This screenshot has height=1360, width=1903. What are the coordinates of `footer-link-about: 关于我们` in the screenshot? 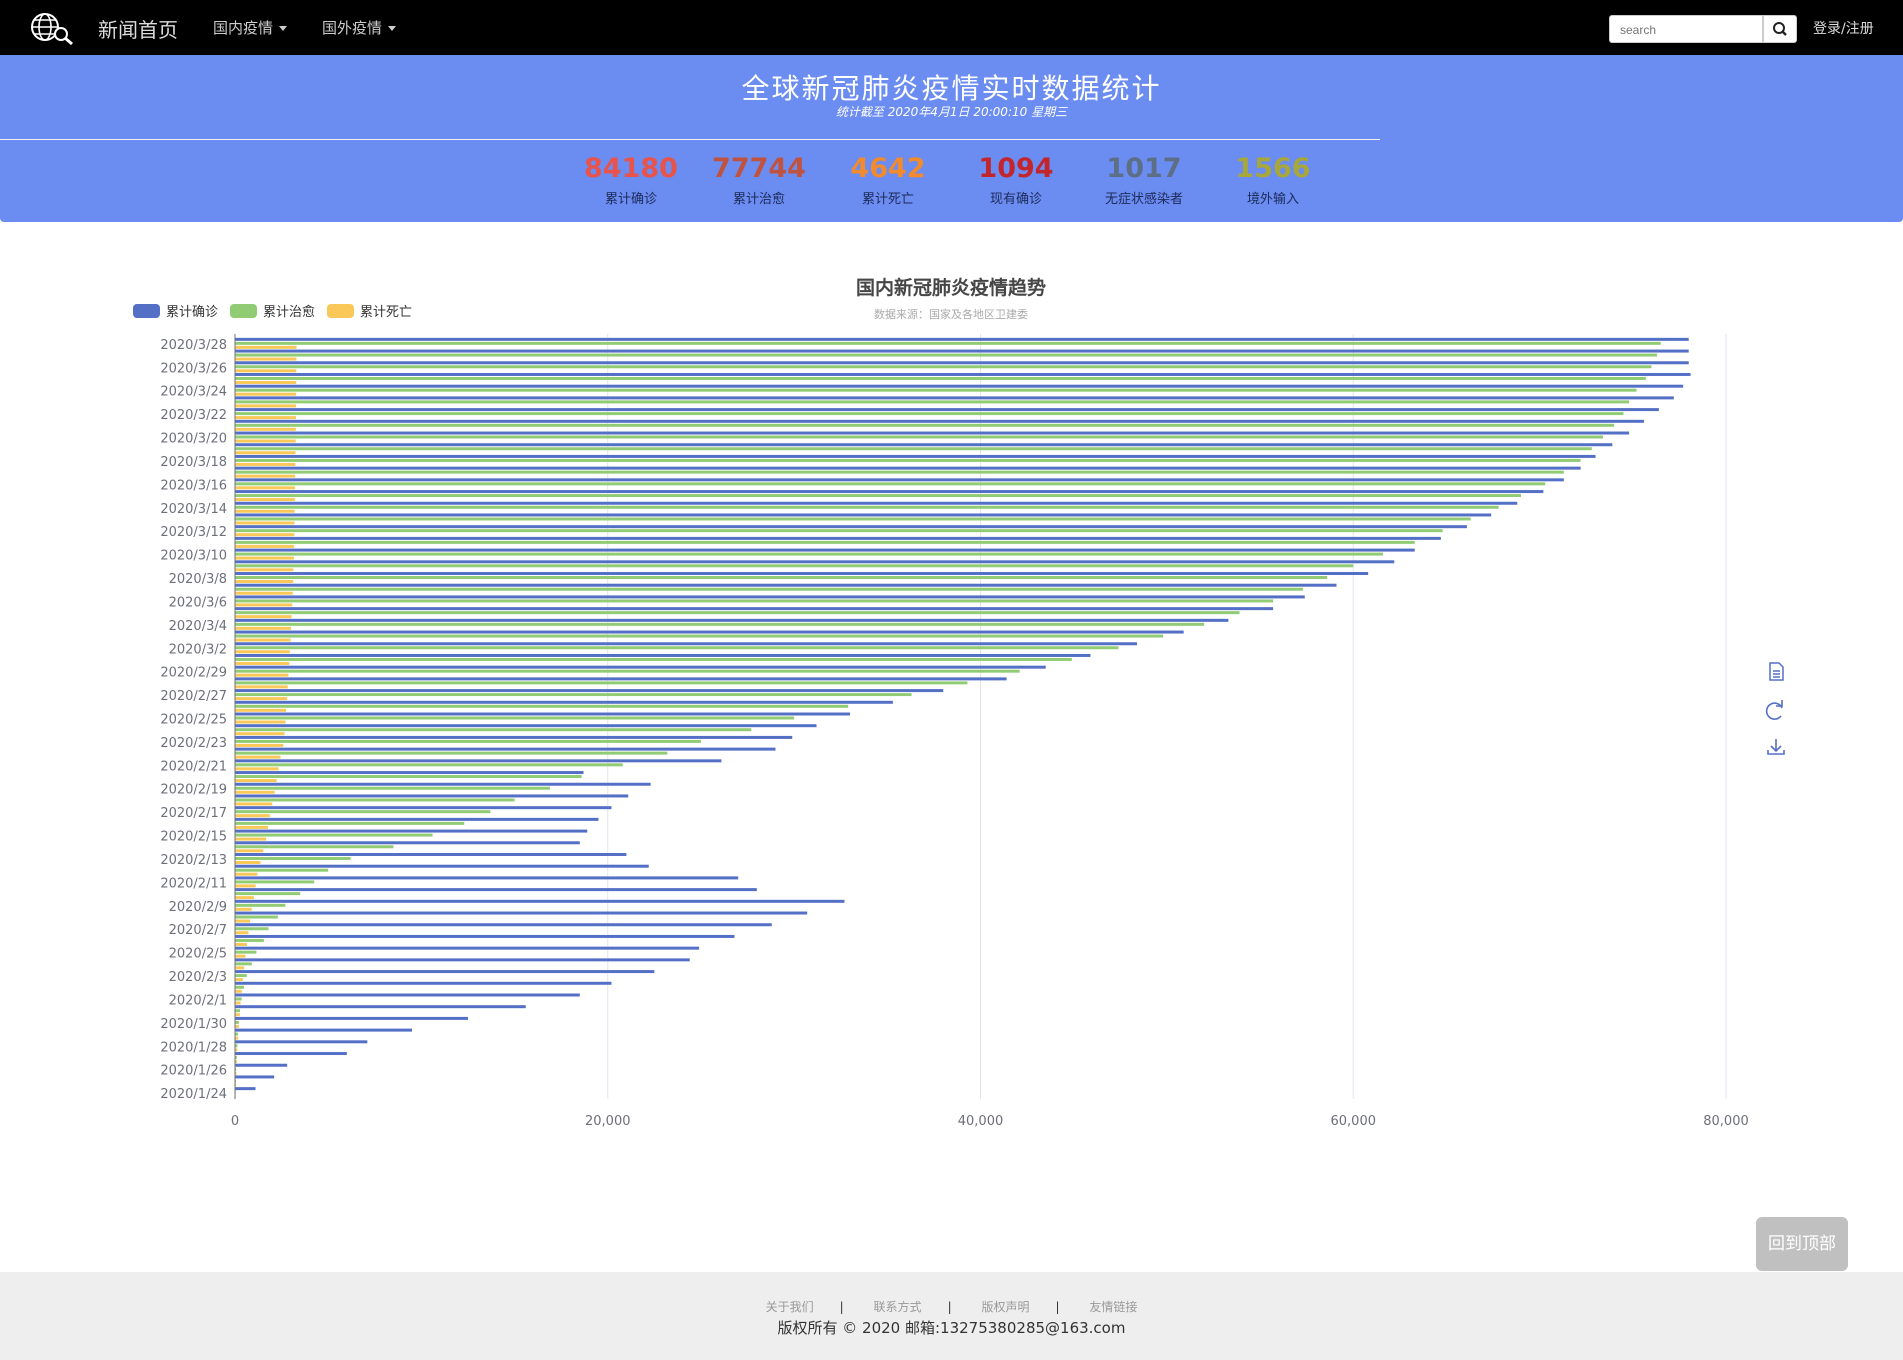 It's located at (790, 1307).